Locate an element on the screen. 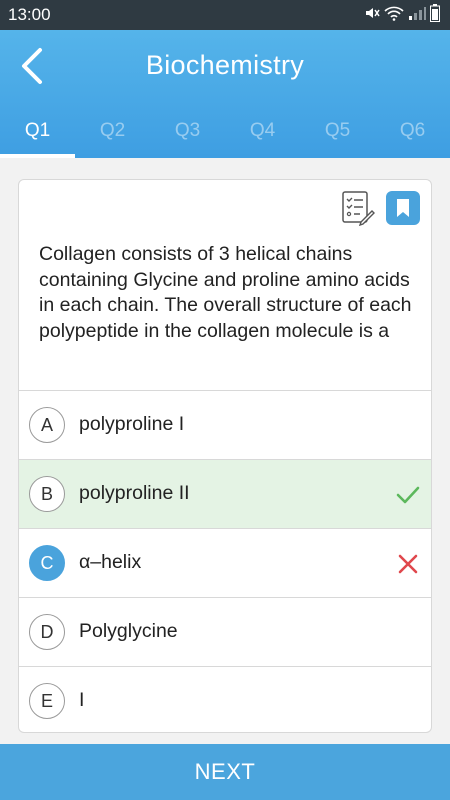 The height and width of the screenshot is (800, 450). bookmark-badge is located at coordinates (403, 208).